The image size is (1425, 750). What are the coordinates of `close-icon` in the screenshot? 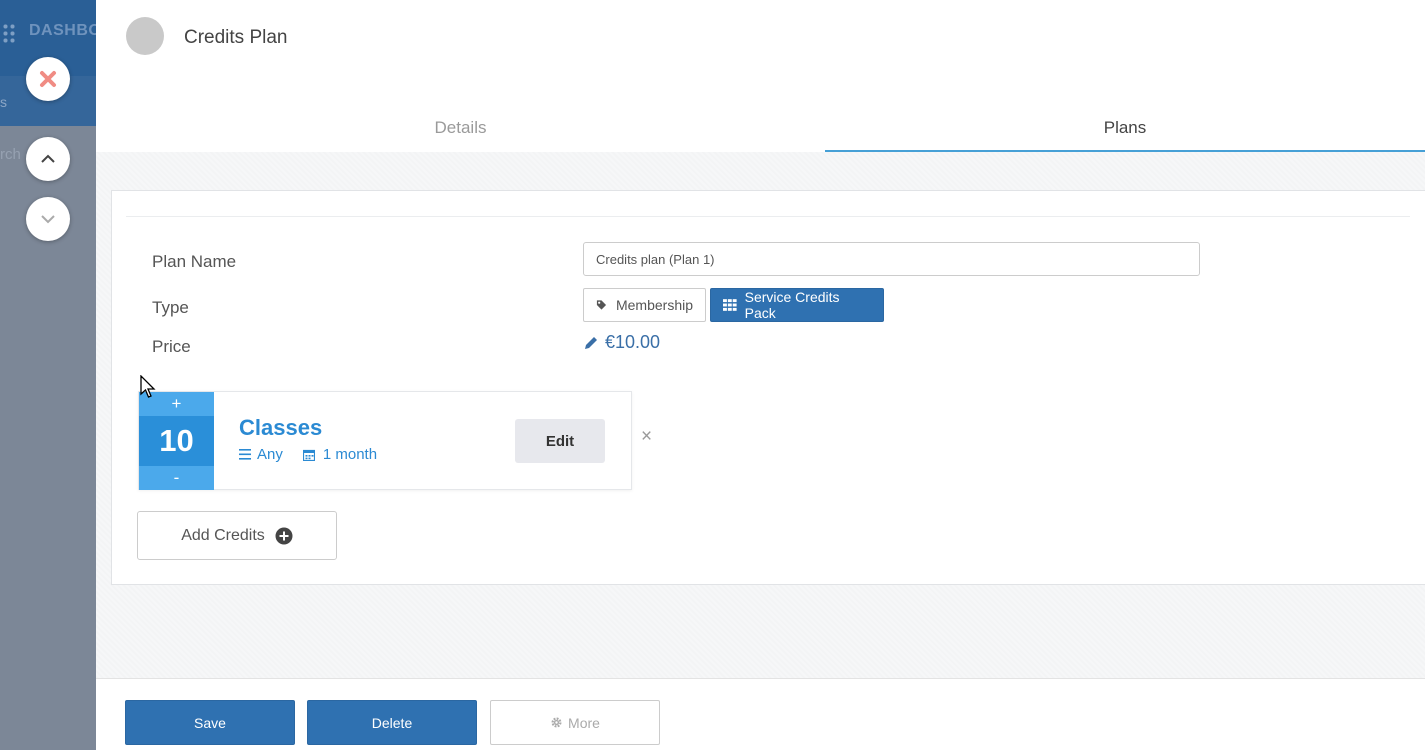 It's located at (48, 79).